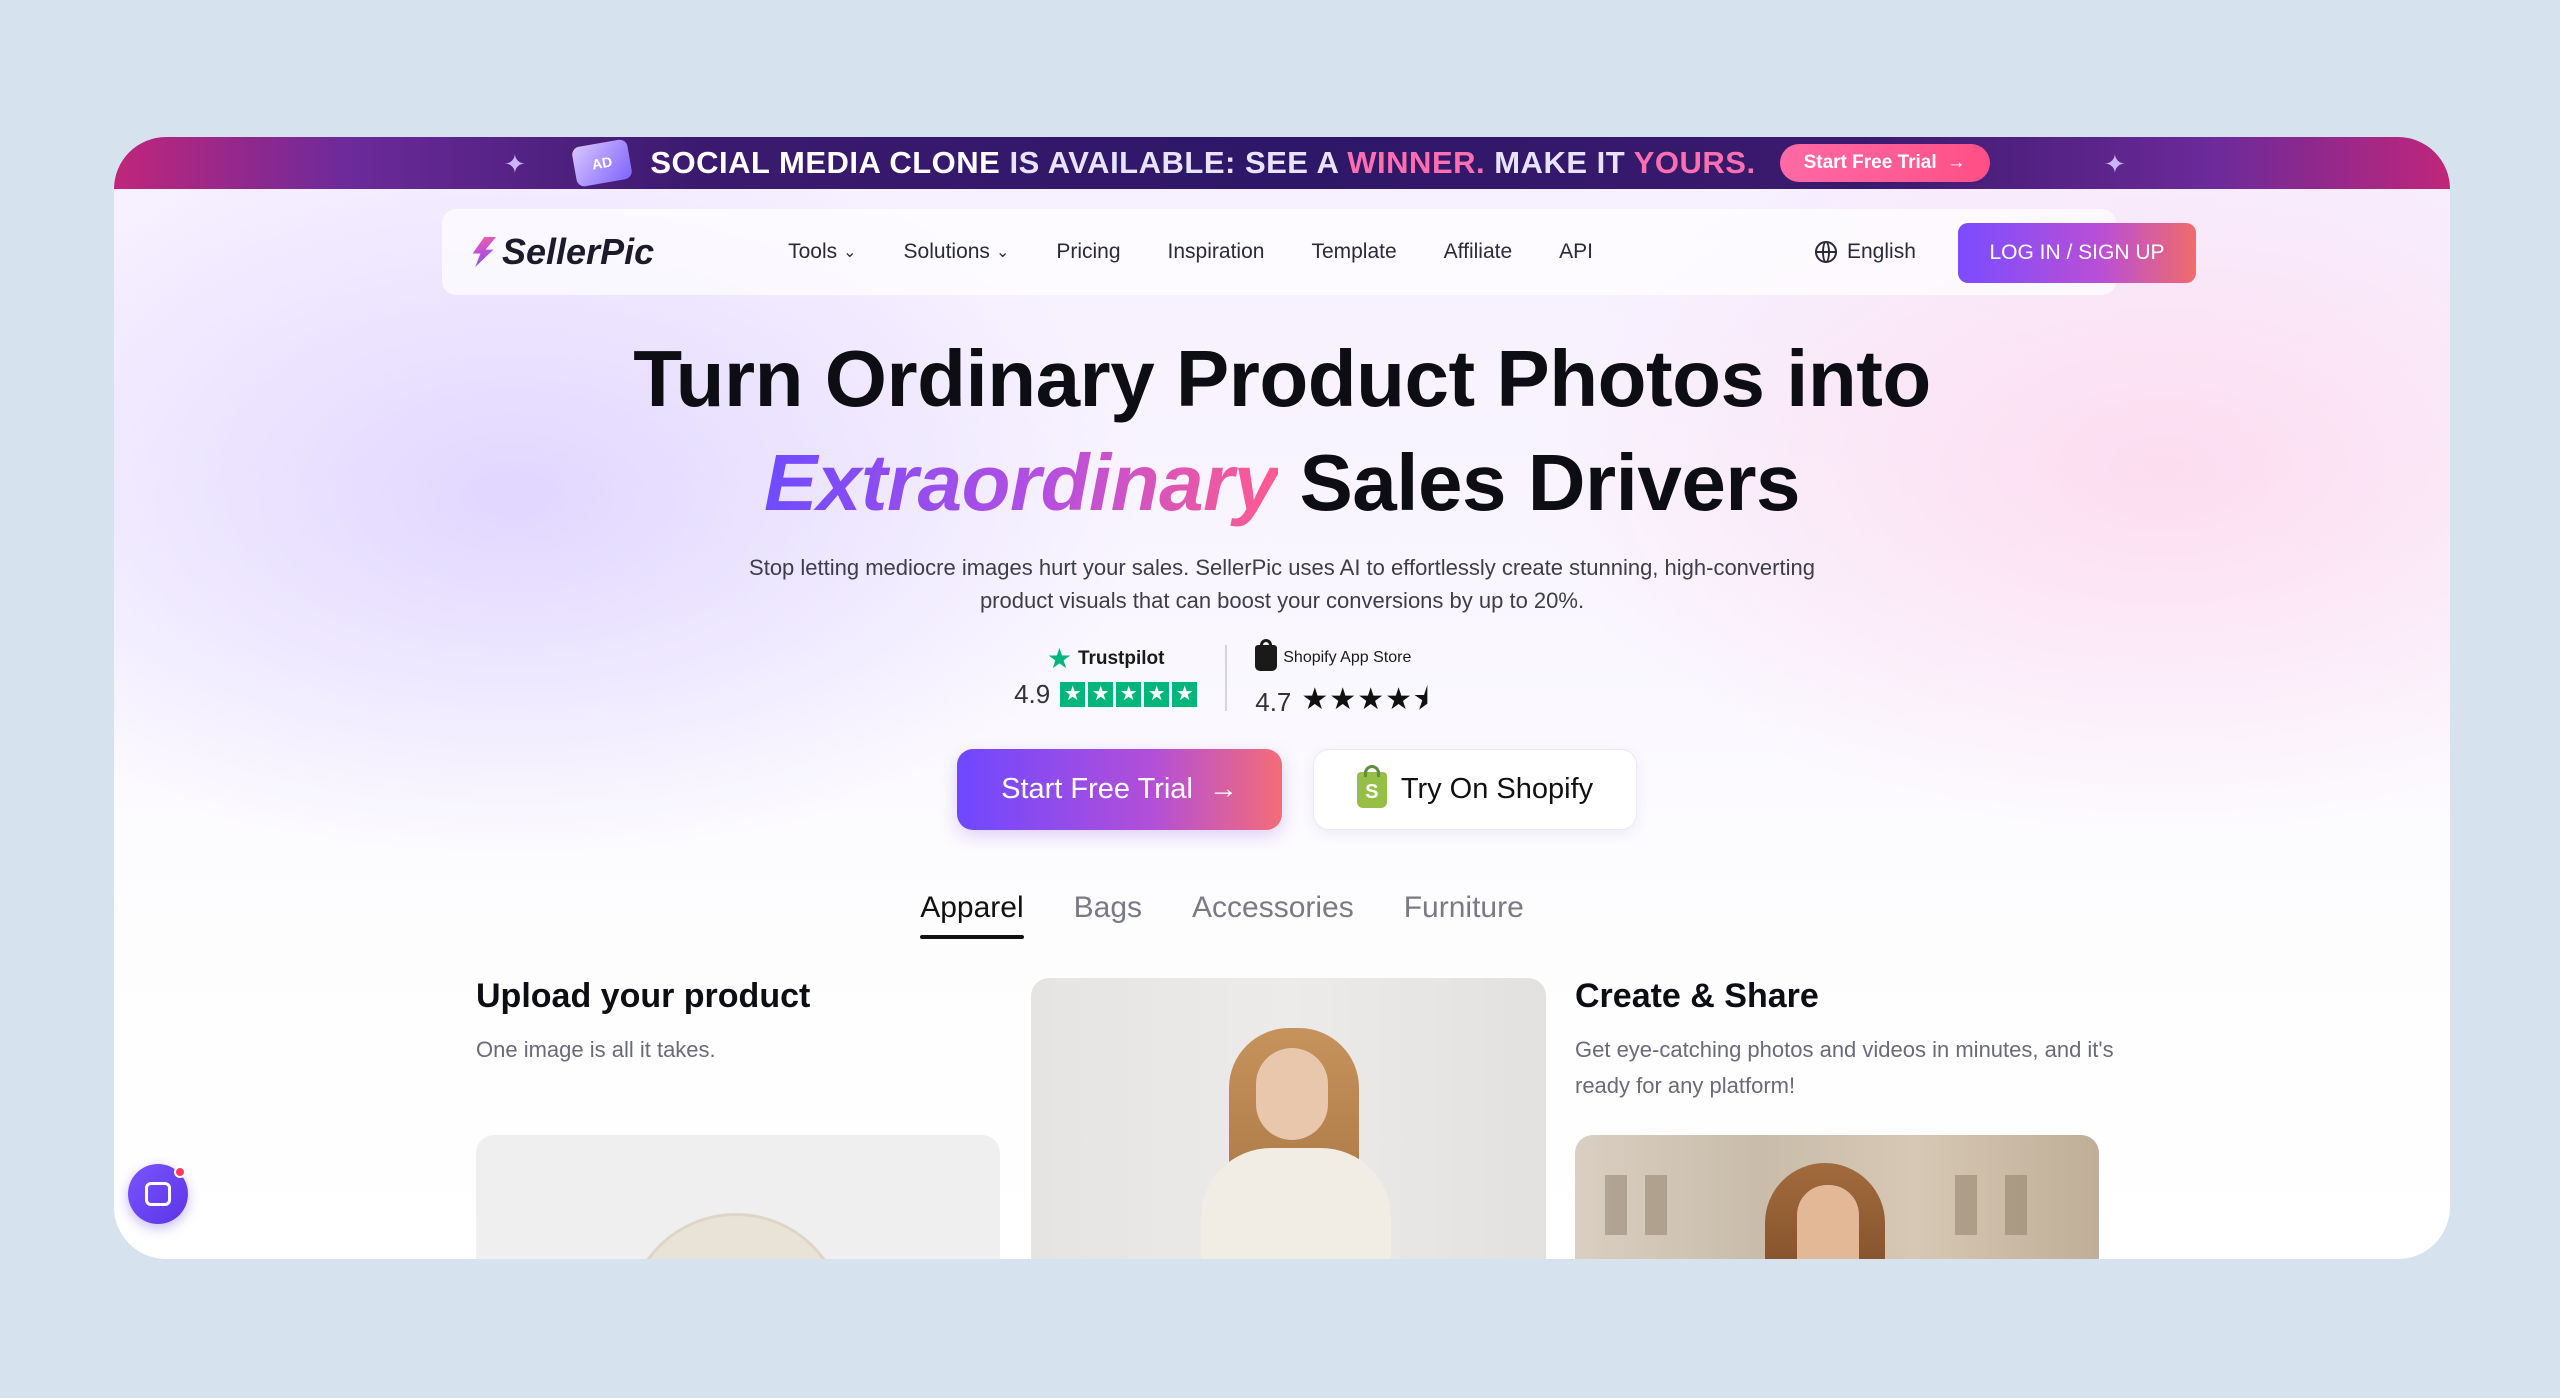 This screenshot has height=1398, width=2560. I want to click on sweater-image, so click(736, 1236).